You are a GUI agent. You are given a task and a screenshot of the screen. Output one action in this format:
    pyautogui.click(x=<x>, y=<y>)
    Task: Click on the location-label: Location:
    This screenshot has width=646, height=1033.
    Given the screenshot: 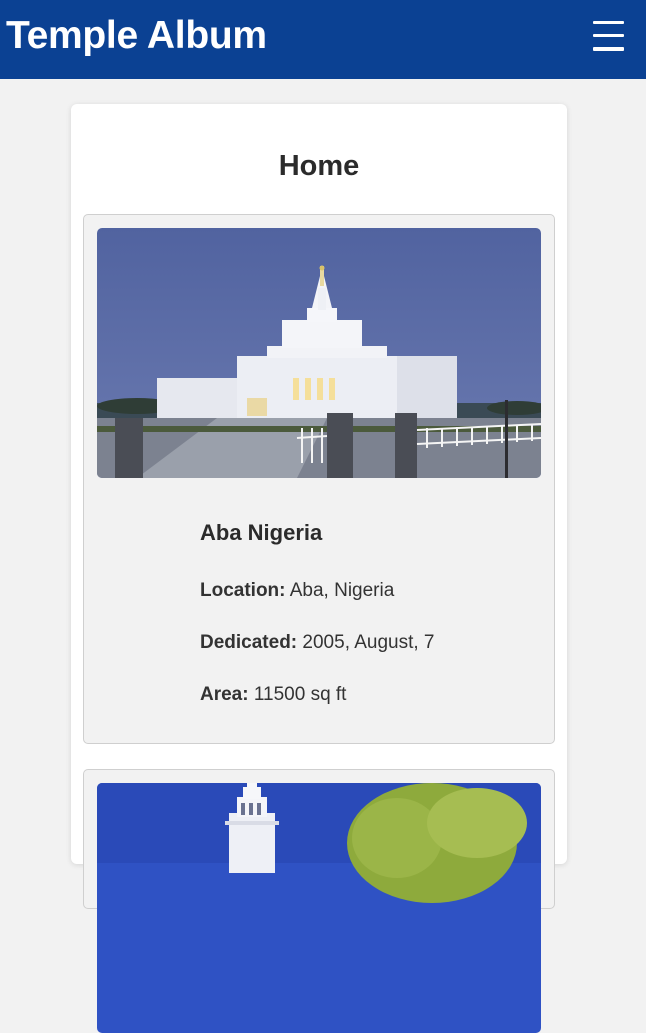 What is the action you would take?
    pyautogui.click(x=243, y=590)
    